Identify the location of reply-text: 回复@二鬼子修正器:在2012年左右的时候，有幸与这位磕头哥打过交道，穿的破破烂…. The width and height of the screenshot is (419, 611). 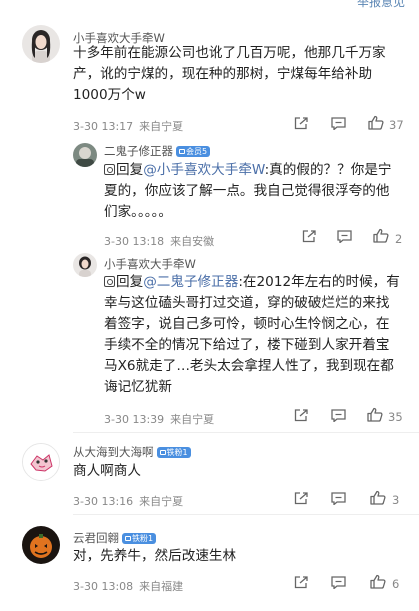
(252, 335).